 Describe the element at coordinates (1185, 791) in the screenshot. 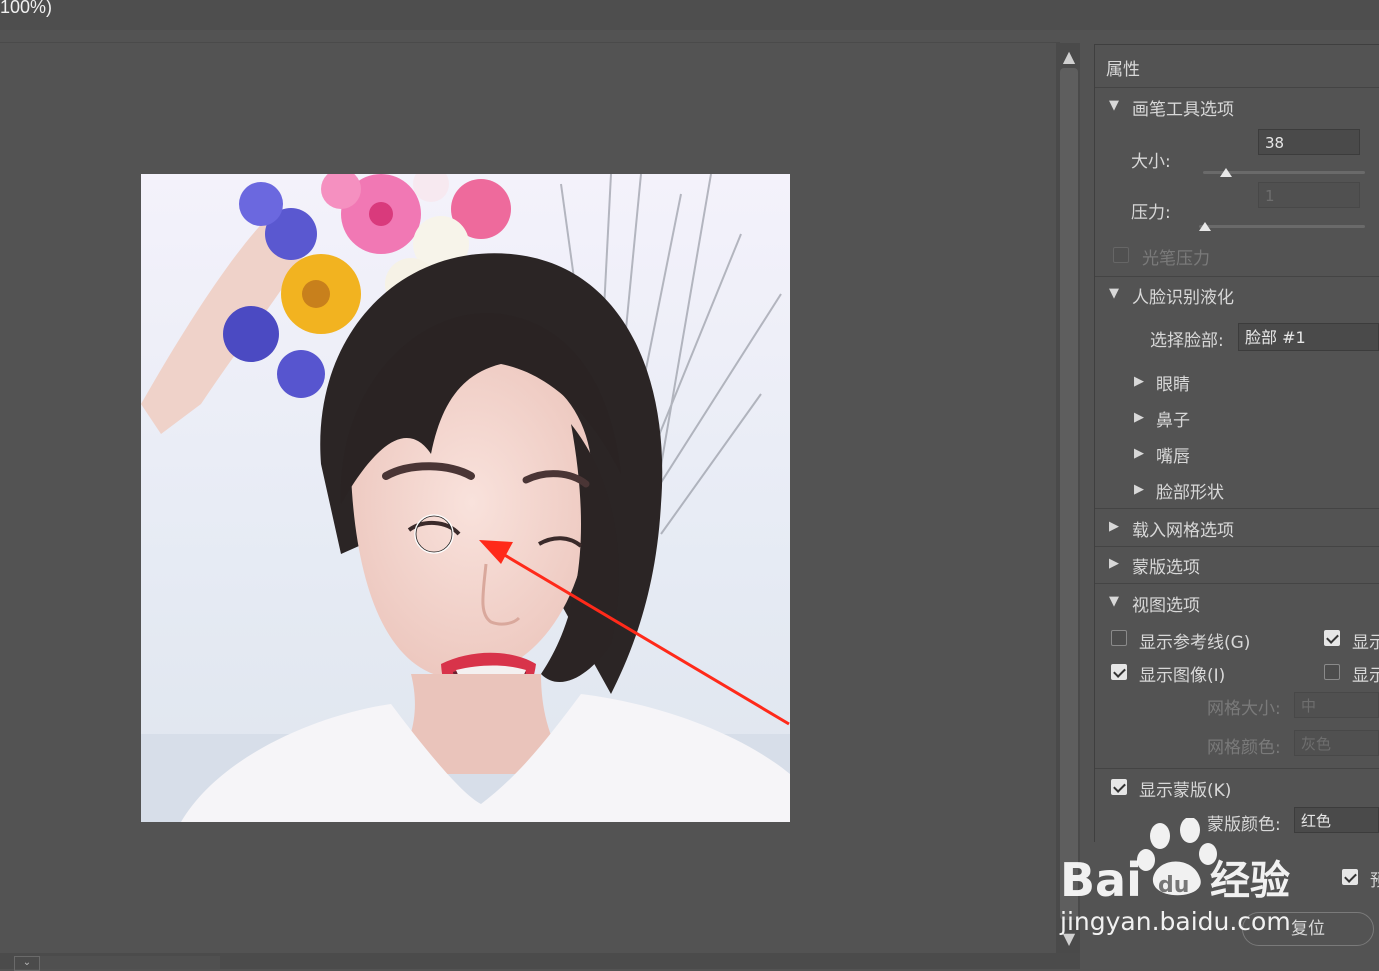

I see `show-mask-label: 显示蒙版(K)` at that location.